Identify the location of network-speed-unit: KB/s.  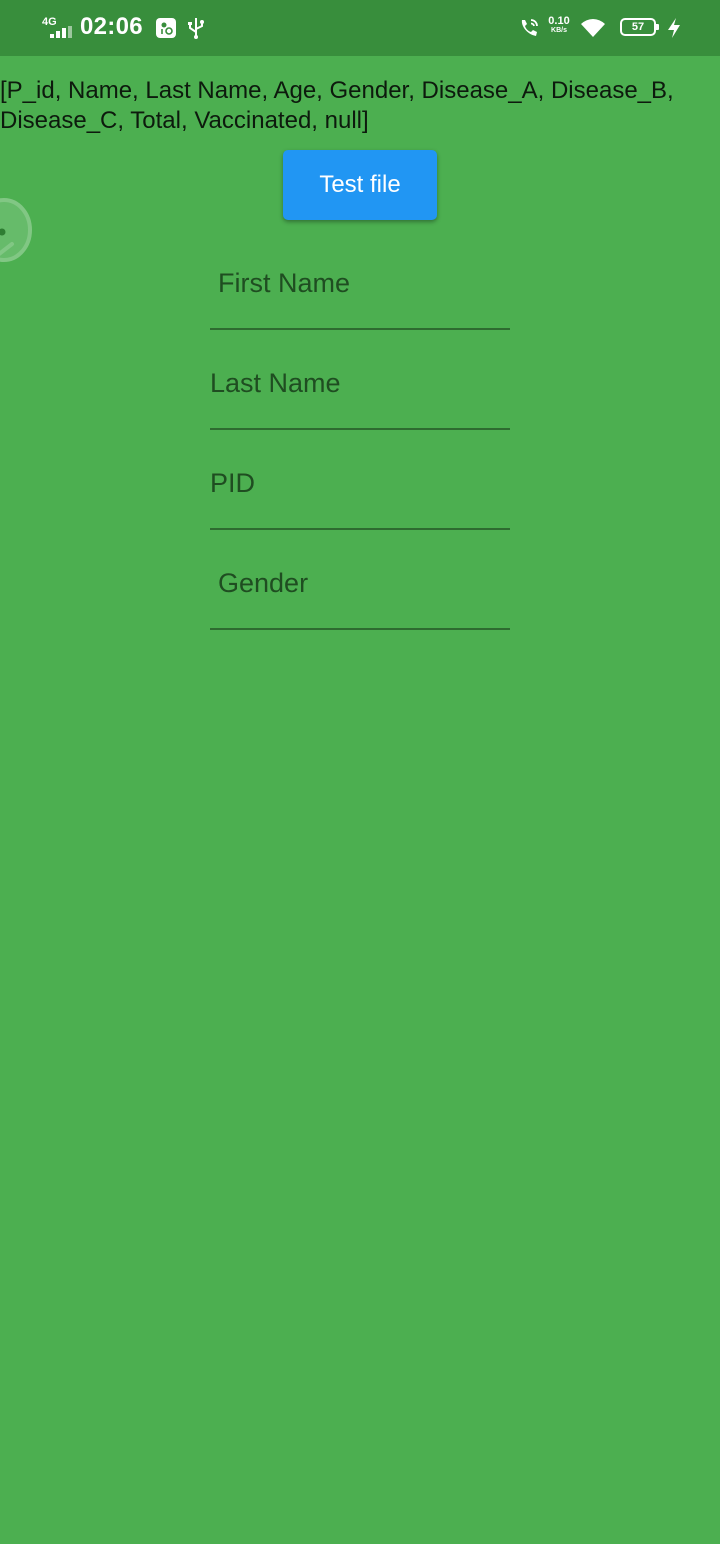
(559, 30).